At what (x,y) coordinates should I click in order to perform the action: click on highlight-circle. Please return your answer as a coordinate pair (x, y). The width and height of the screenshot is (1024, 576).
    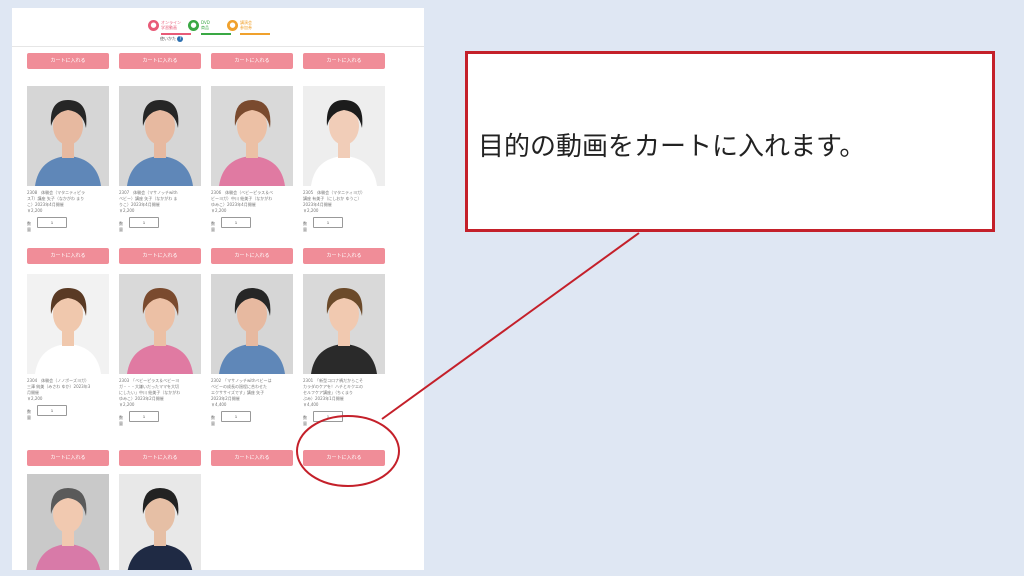
    Looking at the image, I should click on (348, 451).